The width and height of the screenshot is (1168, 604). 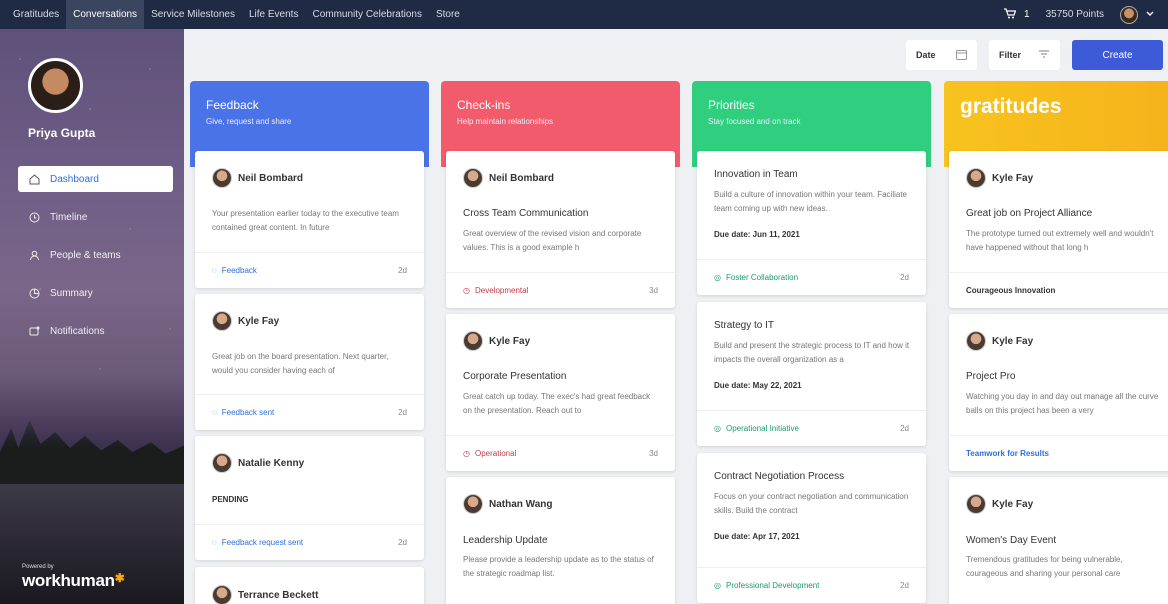 What do you see at coordinates (1027, 14) in the screenshot?
I see `cart-count: 1` at bounding box center [1027, 14].